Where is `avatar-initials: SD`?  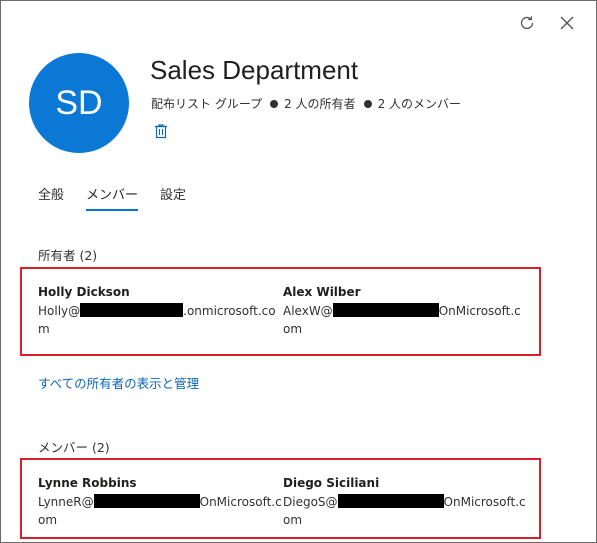 avatar-initials: SD is located at coordinates (79, 102).